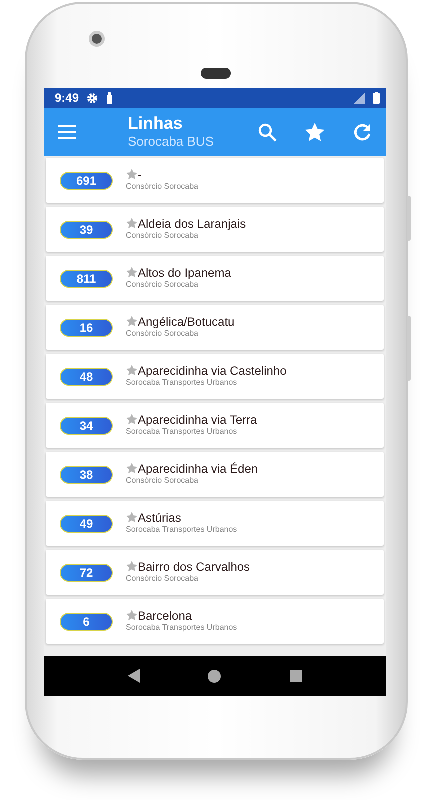 The height and width of the screenshot is (800, 433). What do you see at coordinates (92, 98) in the screenshot?
I see `gear-icon` at bounding box center [92, 98].